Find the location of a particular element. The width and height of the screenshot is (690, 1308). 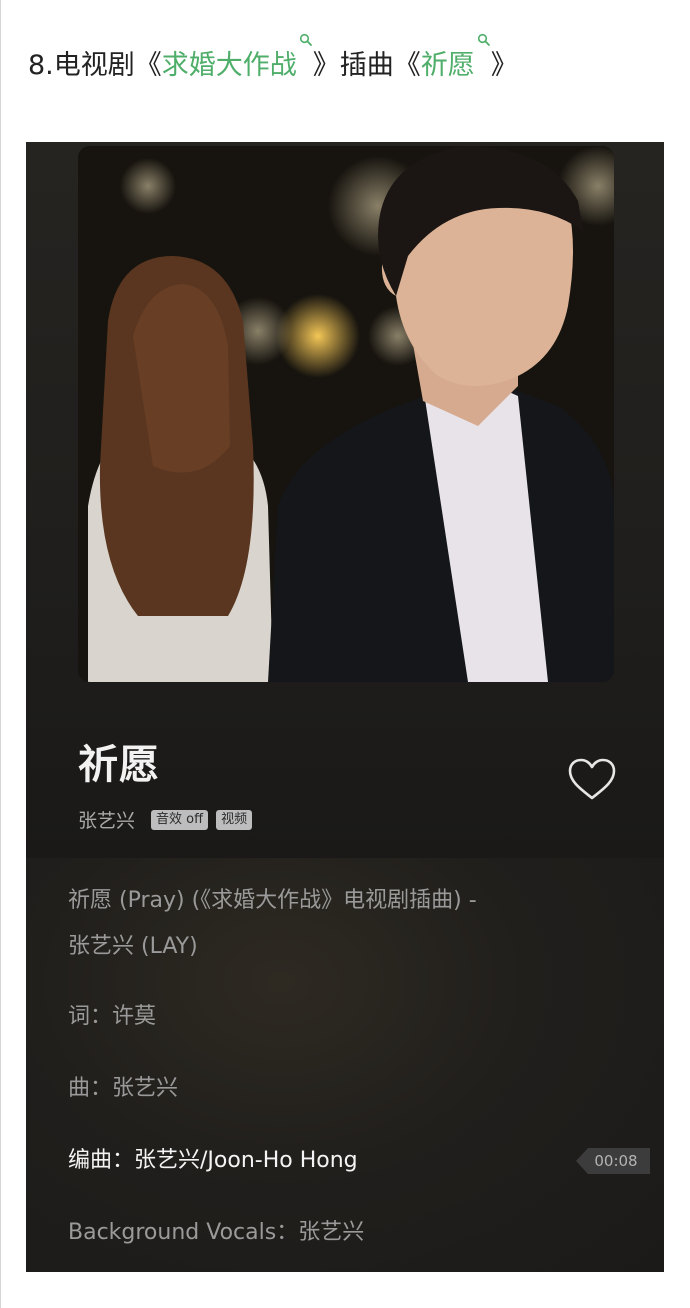

drama-link: 求婚大作战 is located at coordinates (237, 57).